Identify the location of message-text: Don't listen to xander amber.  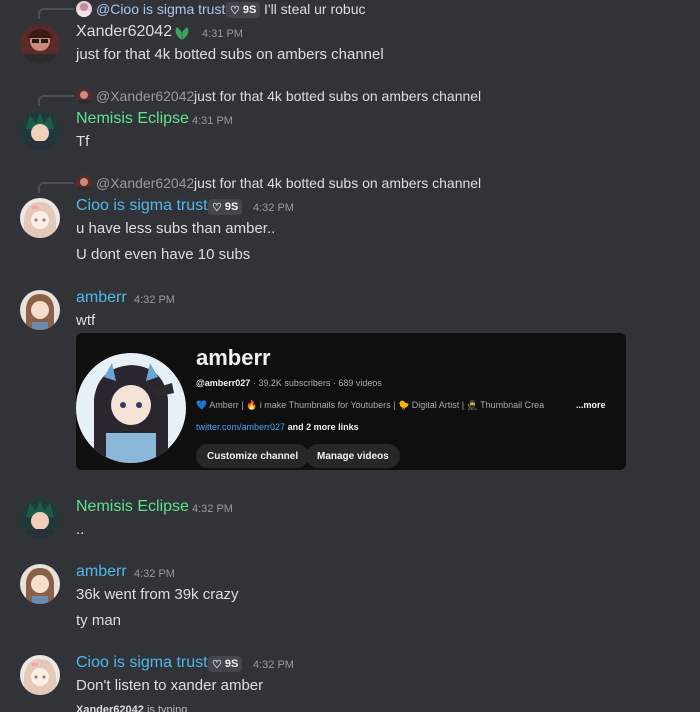
(170, 685).